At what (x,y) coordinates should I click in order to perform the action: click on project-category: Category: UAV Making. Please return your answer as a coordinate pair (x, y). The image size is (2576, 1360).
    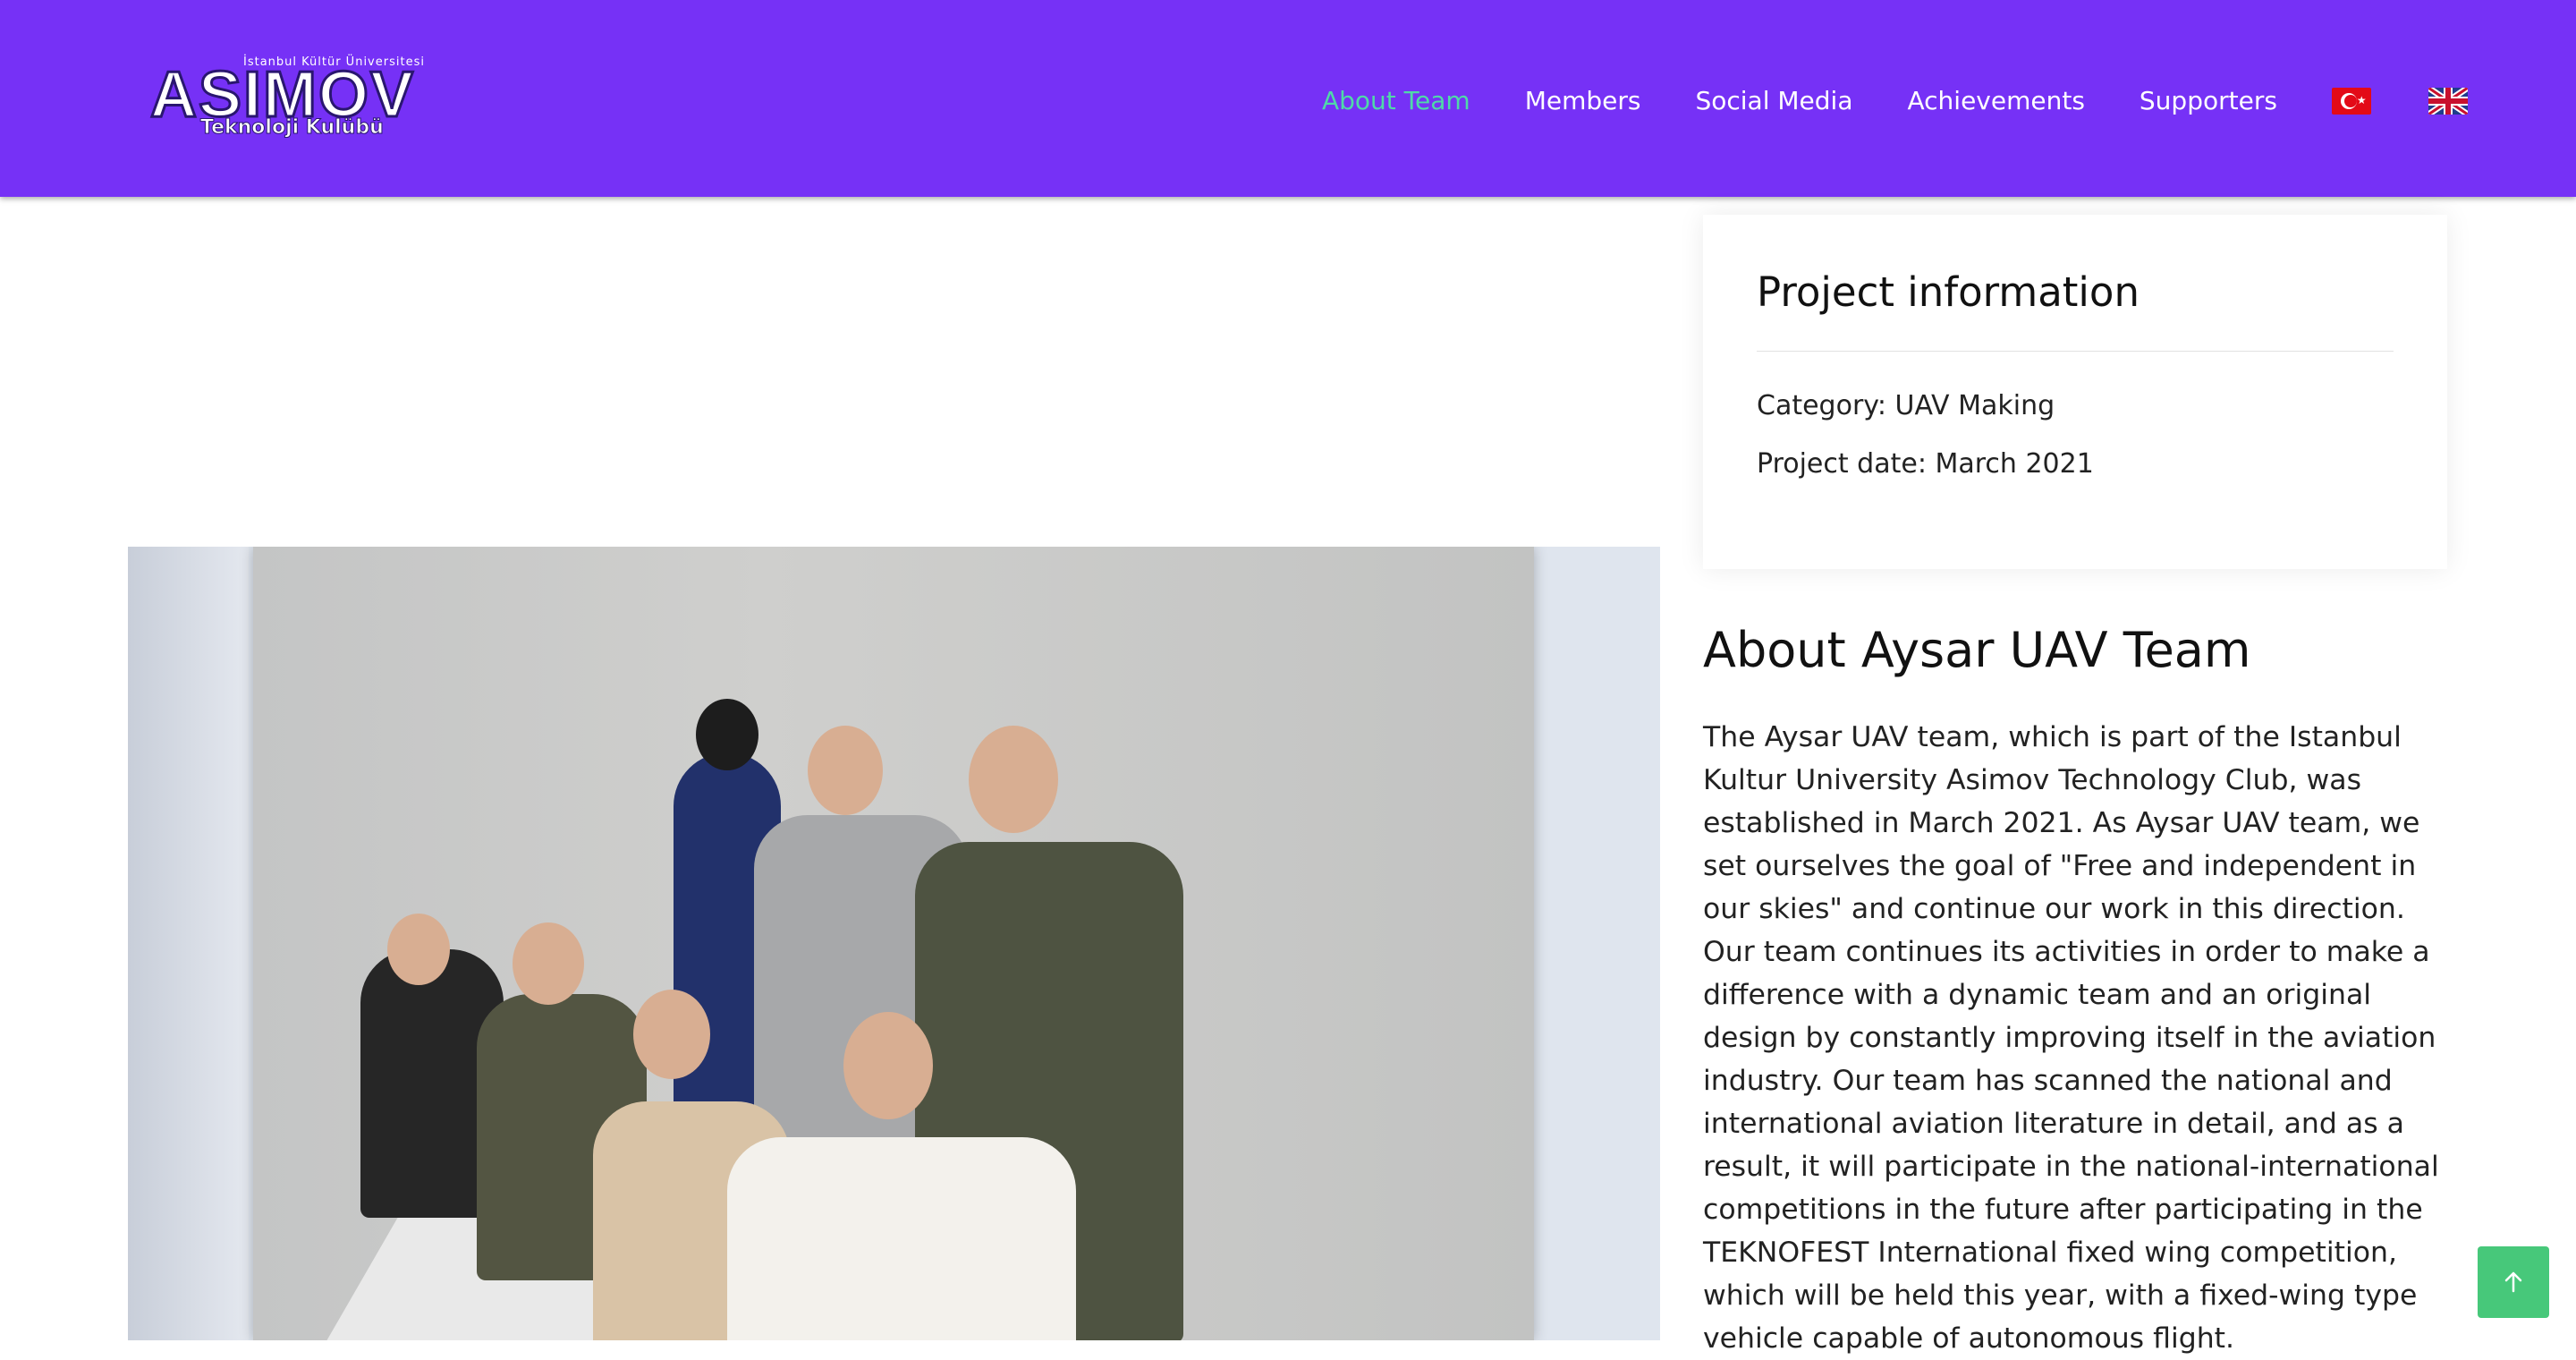
    Looking at the image, I should click on (1906, 405).